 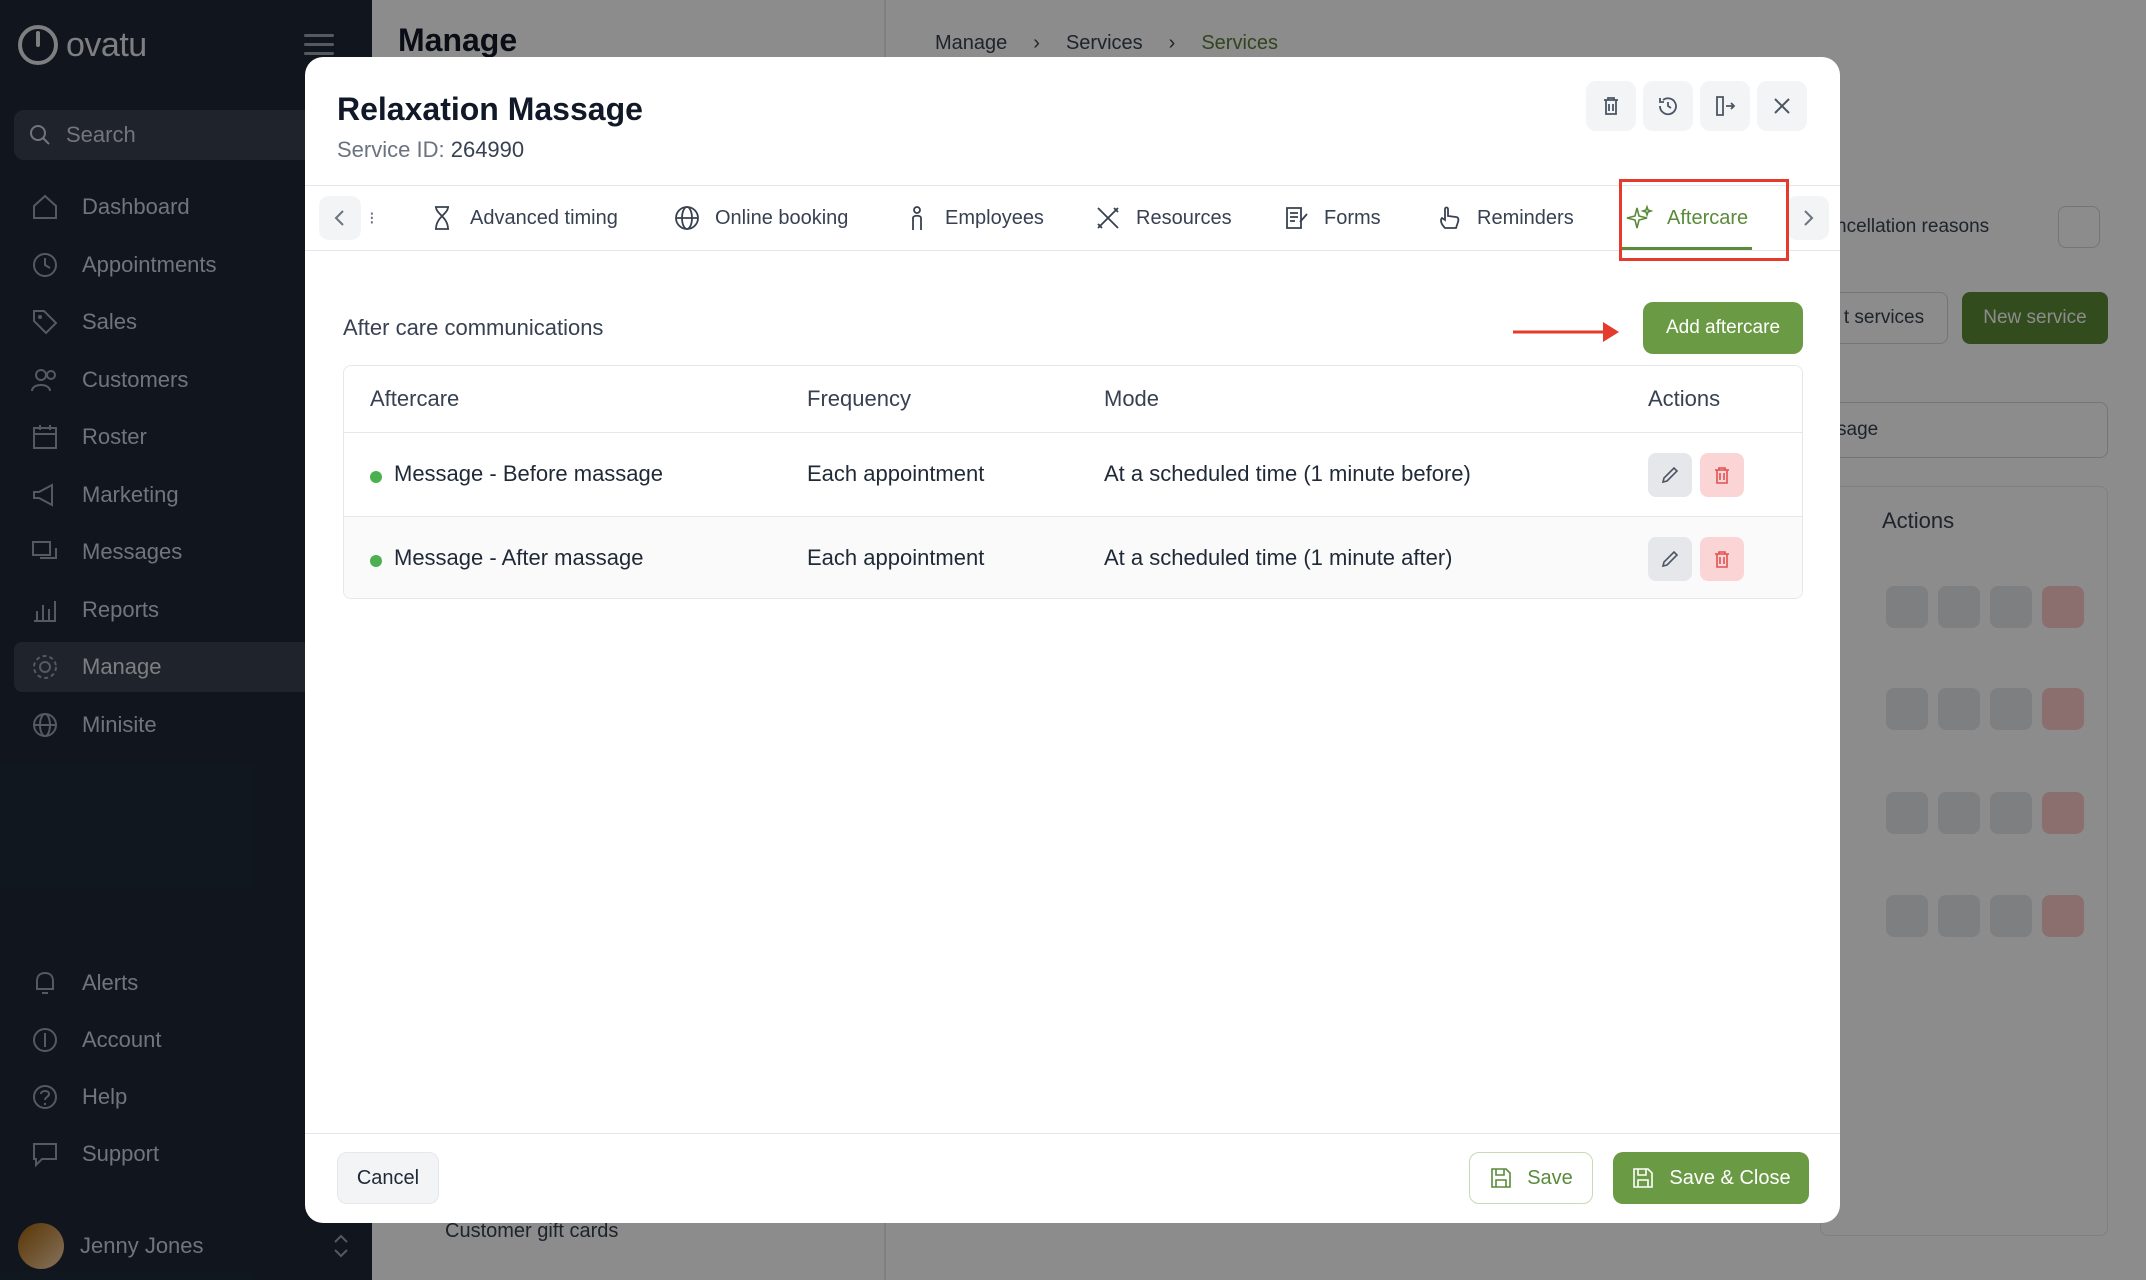 What do you see at coordinates (1684, 398) in the screenshot?
I see `column-header-actions: Actions` at bounding box center [1684, 398].